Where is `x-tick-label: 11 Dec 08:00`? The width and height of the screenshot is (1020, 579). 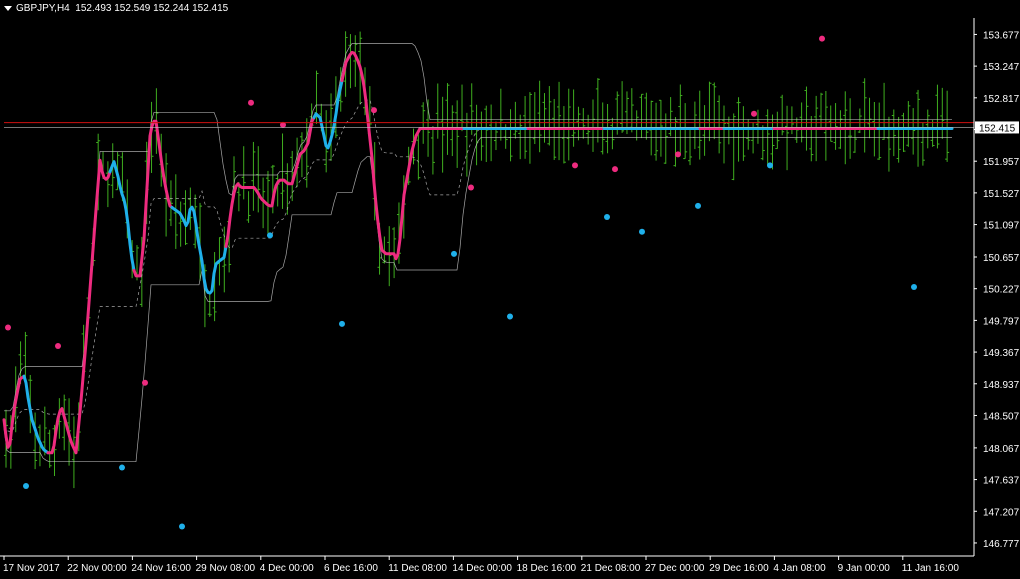
x-tick-label: 11 Dec 08:00 is located at coordinates (417, 568).